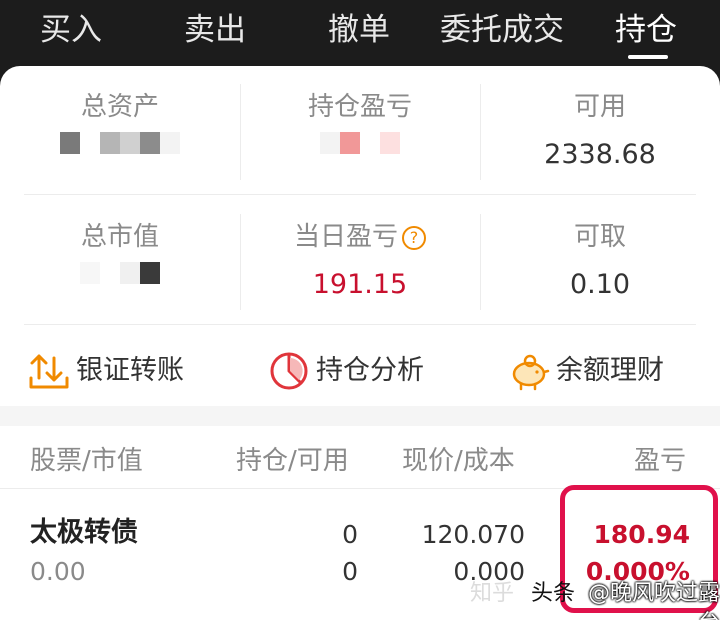 The image size is (720, 620). Describe the element at coordinates (119, 107) in the screenshot. I see `total-assets-label: 总资产` at that location.